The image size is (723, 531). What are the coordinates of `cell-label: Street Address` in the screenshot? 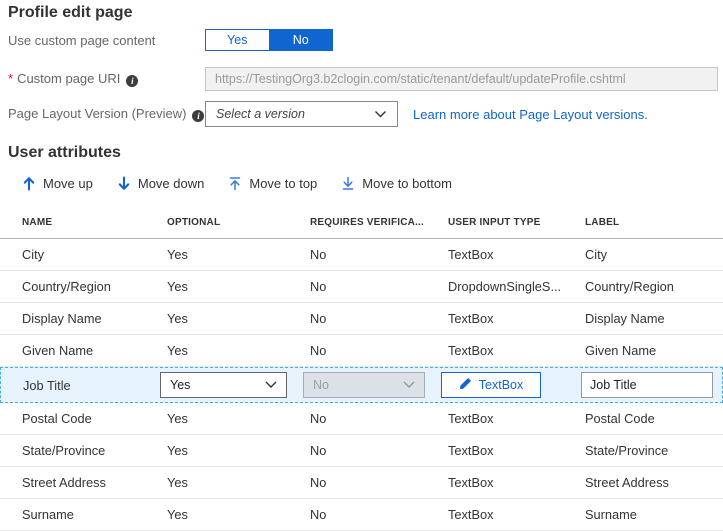 It's located at (627, 482).